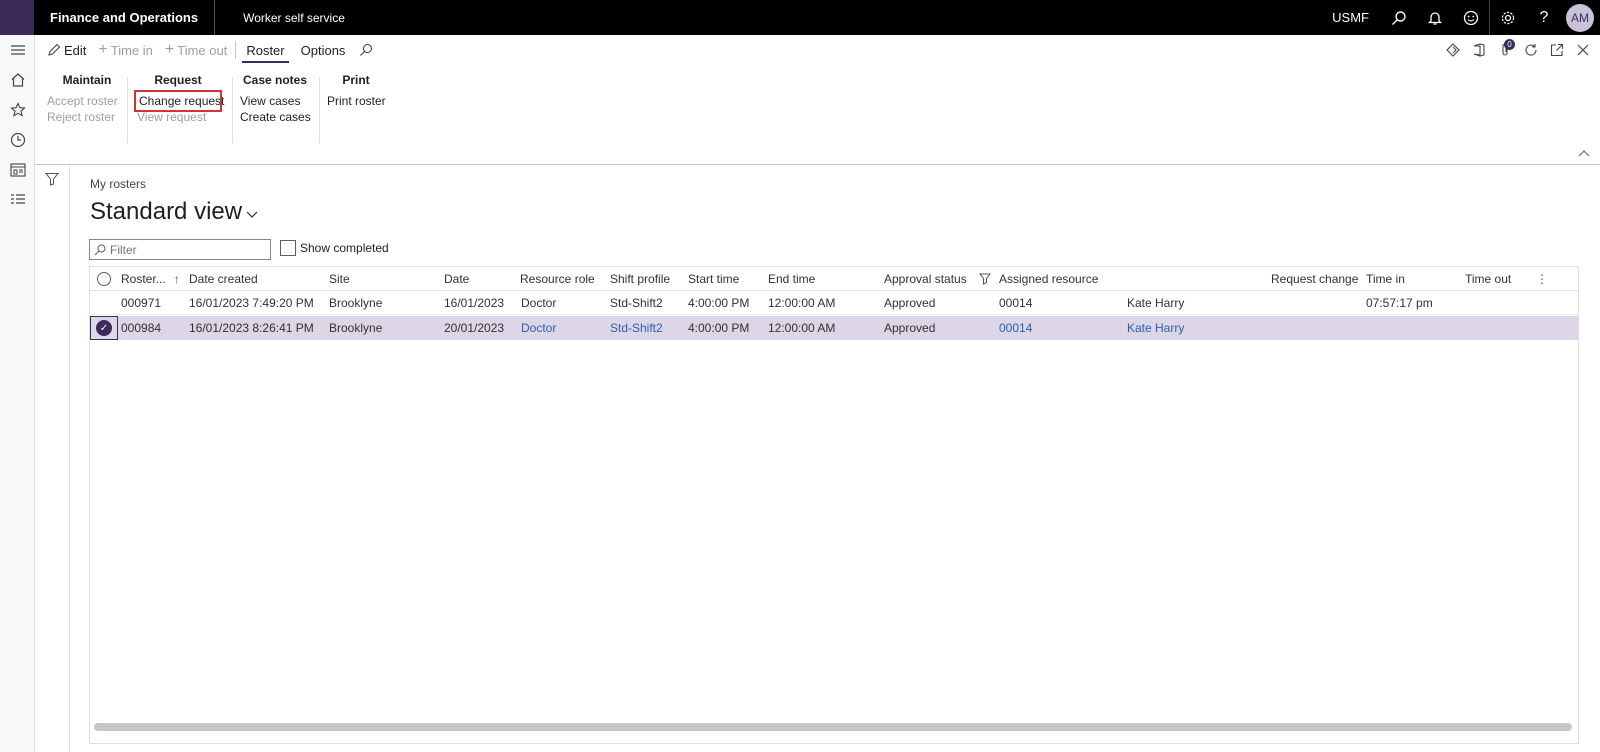  What do you see at coordinates (1048, 279) in the screenshot?
I see `column-header-assigned-resource: Assigned resource` at bounding box center [1048, 279].